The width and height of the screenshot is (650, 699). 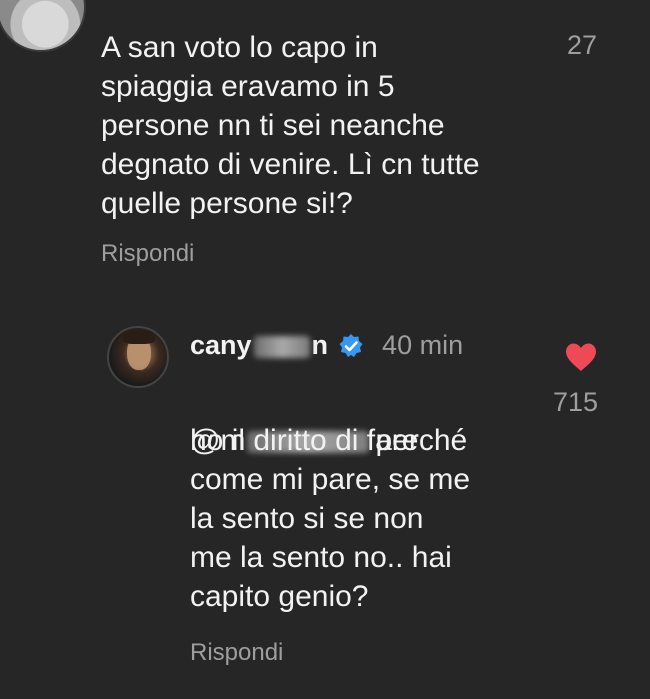 What do you see at coordinates (576, 402) in the screenshot?
I see `reply-like-count: 715` at bounding box center [576, 402].